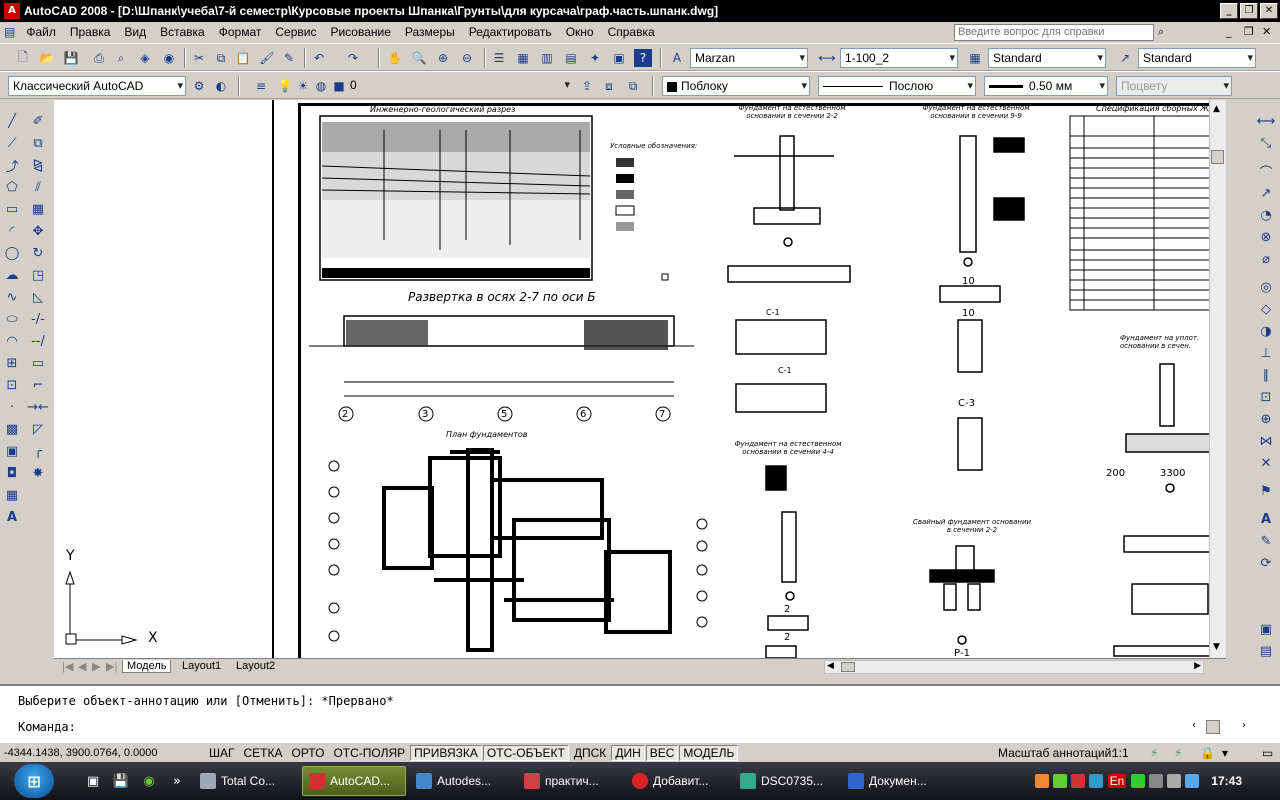 The height and width of the screenshot is (800, 1280). I want to click on snap-settings-icon: ⚑, so click(1266, 491).